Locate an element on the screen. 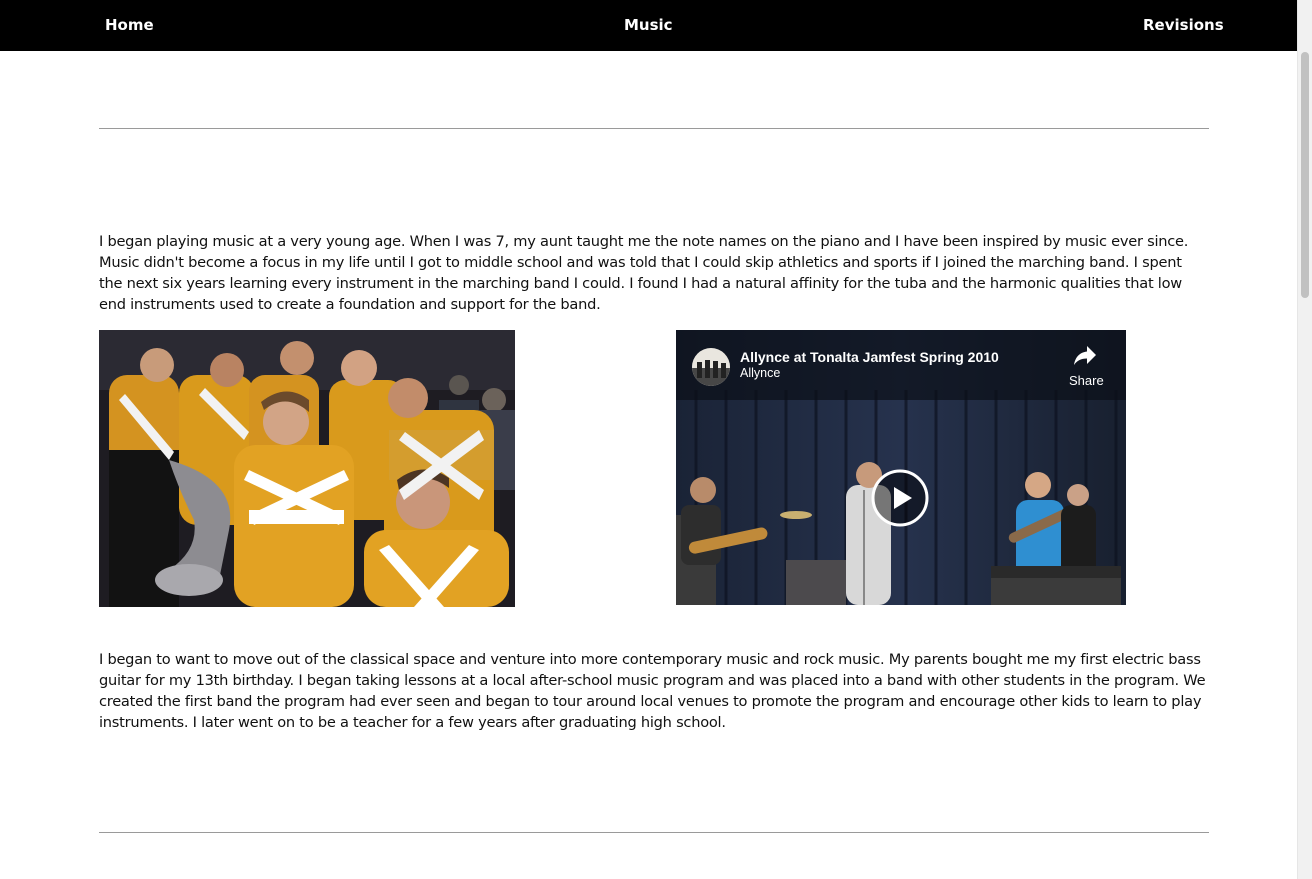 The image size is (1312, 879). bottom-divider is located at coordinates (654, 832).